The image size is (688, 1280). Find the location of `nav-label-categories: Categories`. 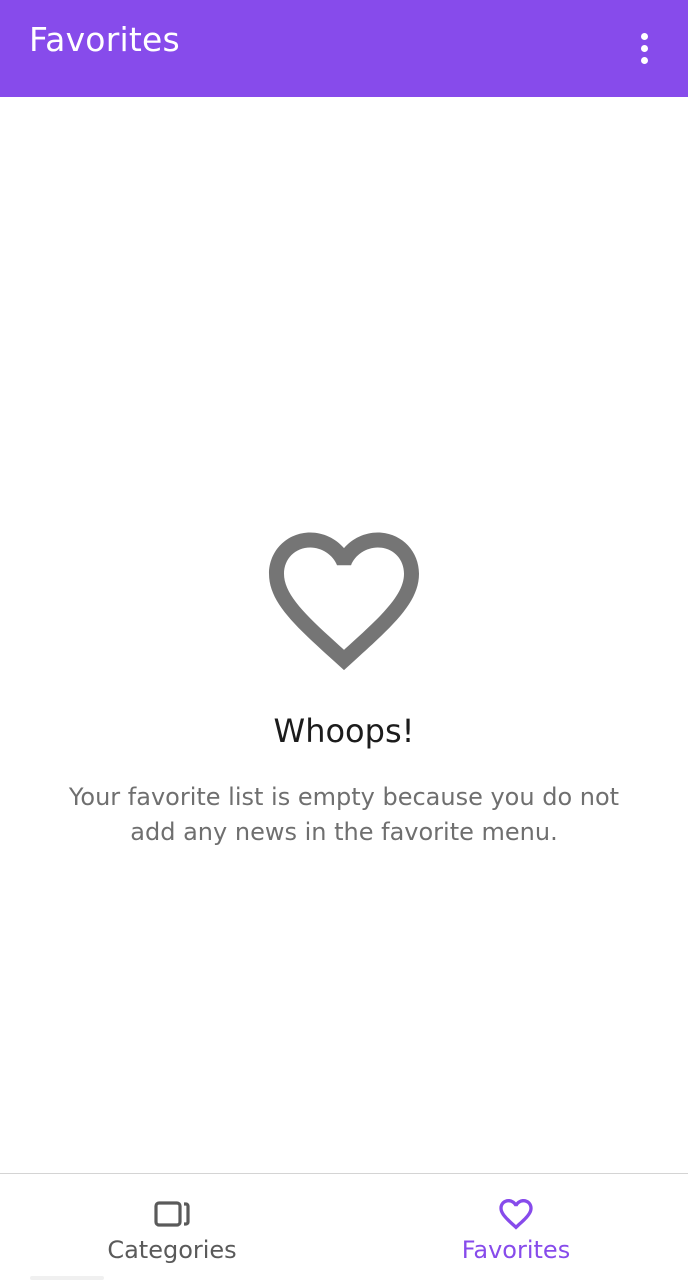

nav-label-categories: Categories is located at coordinates (172, 1250).